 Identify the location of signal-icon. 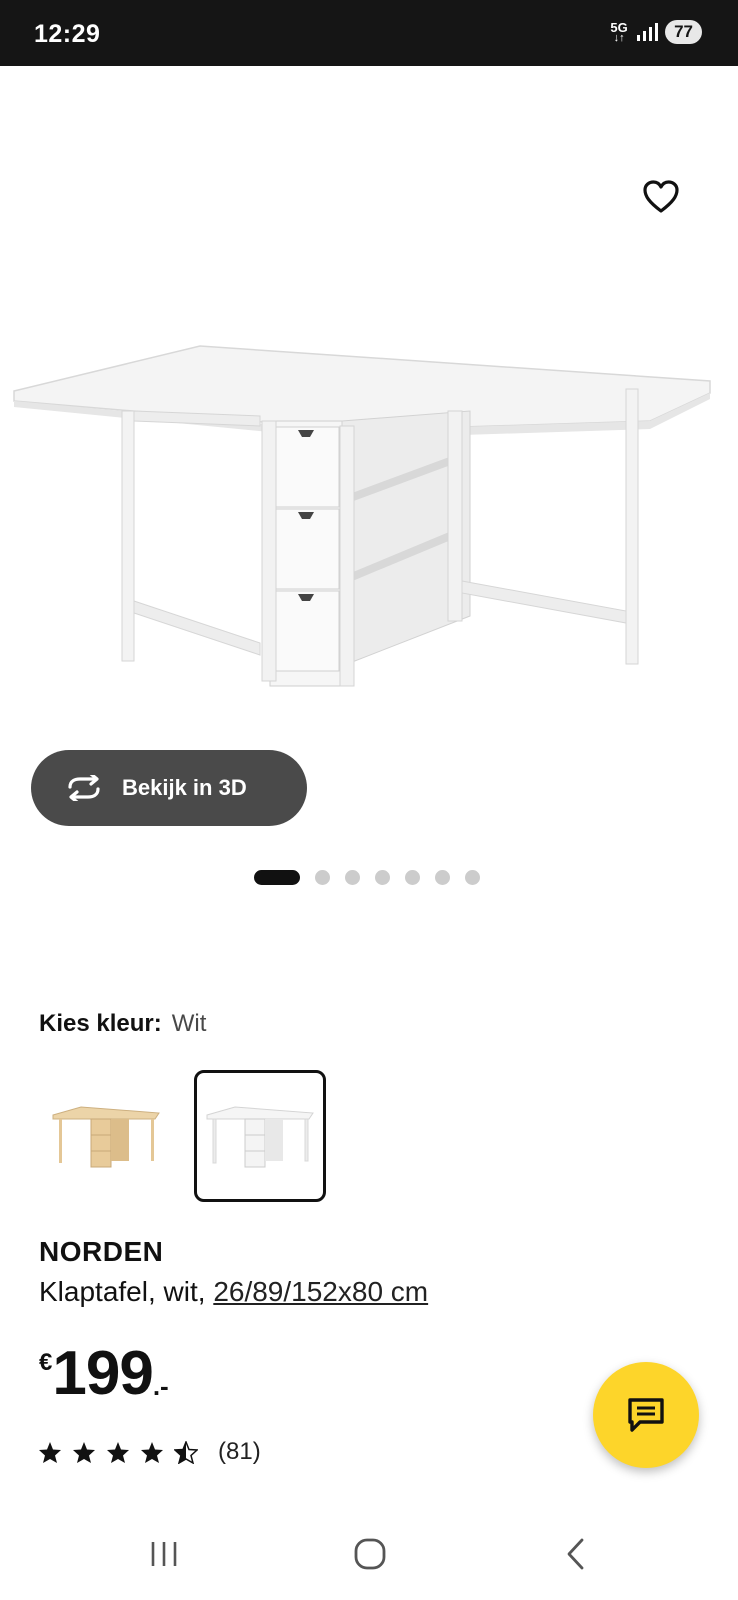
(648, 32).